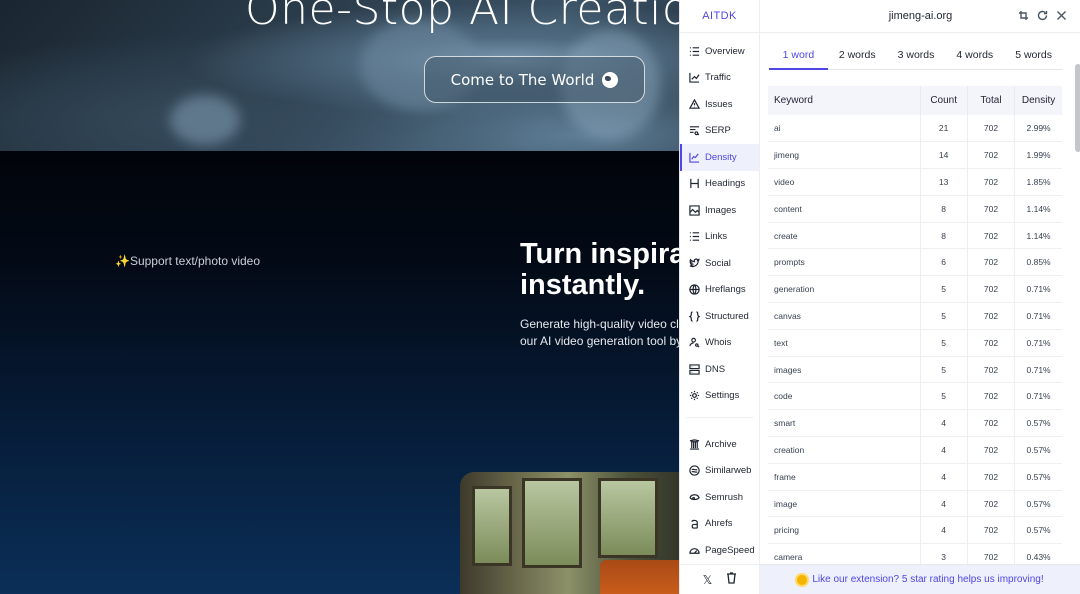  Describe the element at coordinates (694, 343) in the screenshot. I see `user-search-icon` at that location.